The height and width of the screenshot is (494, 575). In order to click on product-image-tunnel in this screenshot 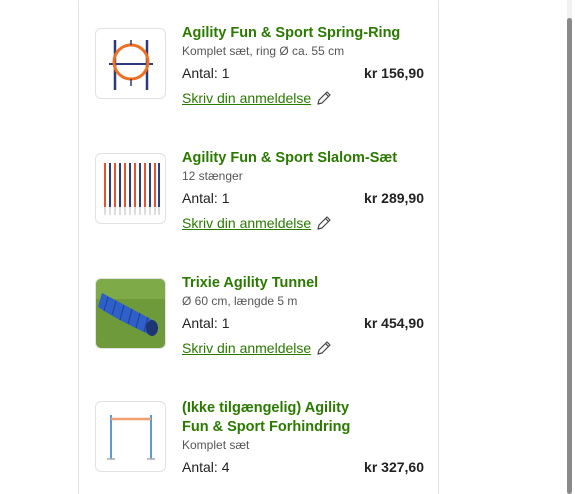, I will do `click(130, 313)`.